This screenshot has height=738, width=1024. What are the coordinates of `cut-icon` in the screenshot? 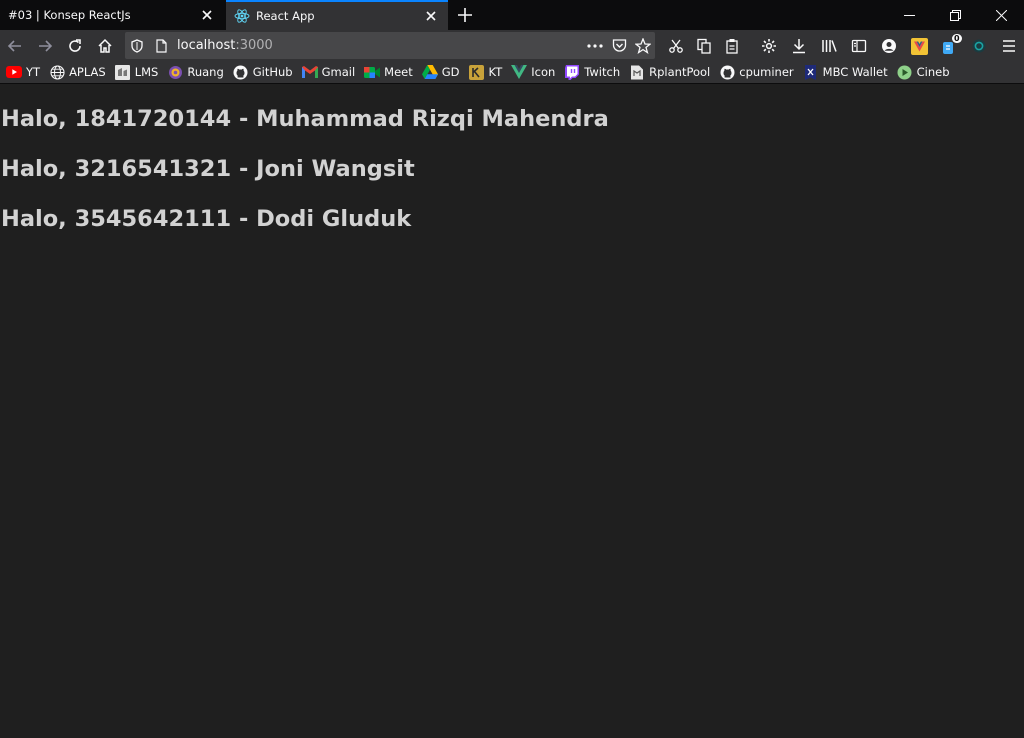 It's located at (676, 46).